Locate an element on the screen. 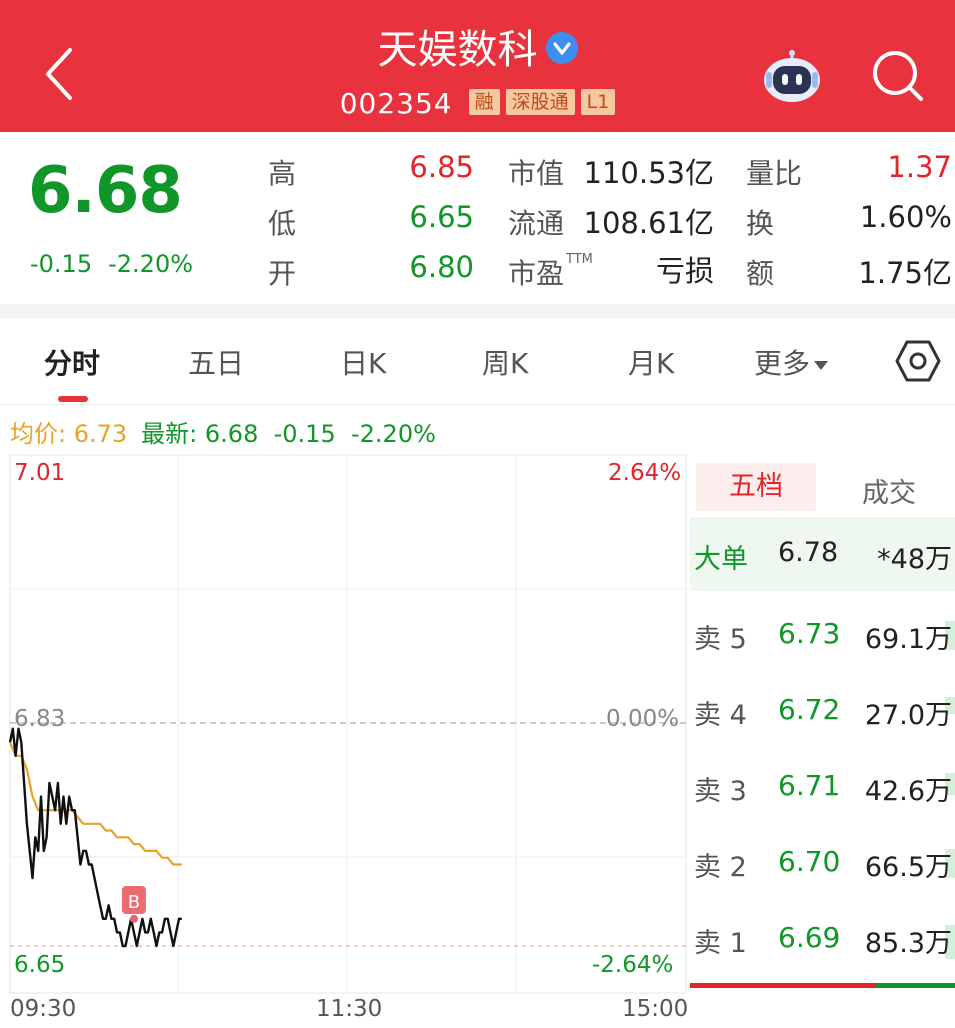  tab-trades: 成交 is located at coordinates (889, 490).